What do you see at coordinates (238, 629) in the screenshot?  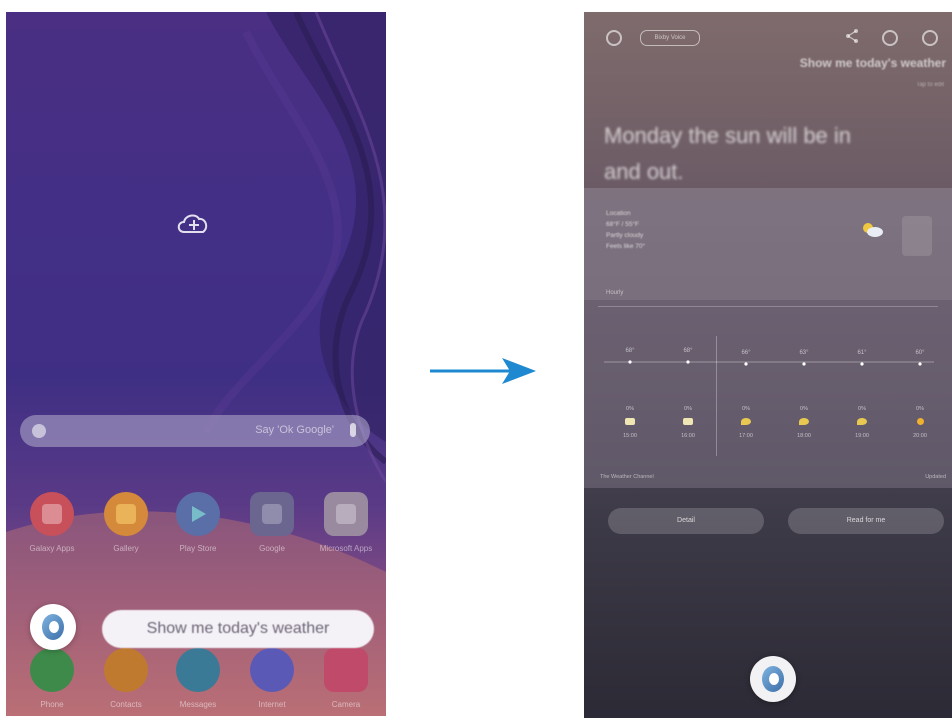 I see `voice-command-bubble: Show me today's weather` at bounding box center [238, 629].